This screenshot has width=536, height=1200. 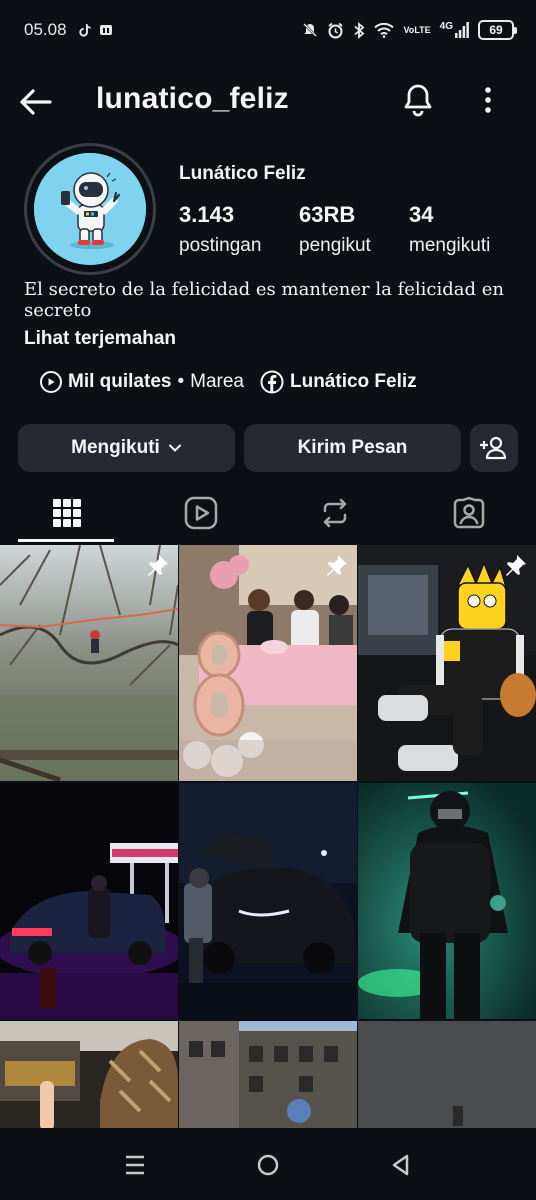 I want to click on stat-followers-label: pengikut, so click(x=335, y=245).